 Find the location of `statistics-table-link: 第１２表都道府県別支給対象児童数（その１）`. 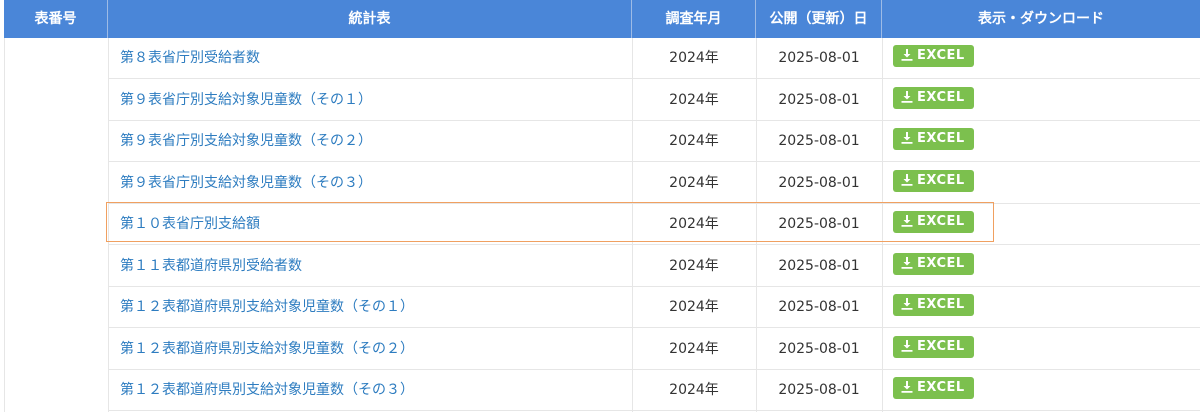

statistics-table-link: 第１２表都道府県別支給対象児童数（その１） is located at coordinates (370, 307).